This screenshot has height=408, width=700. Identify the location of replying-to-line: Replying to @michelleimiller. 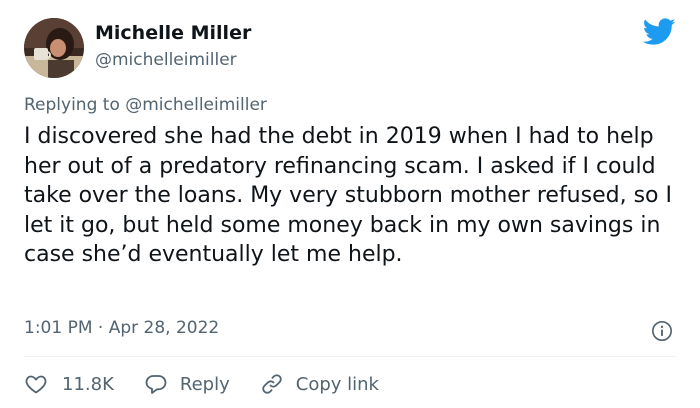
(145, 105).